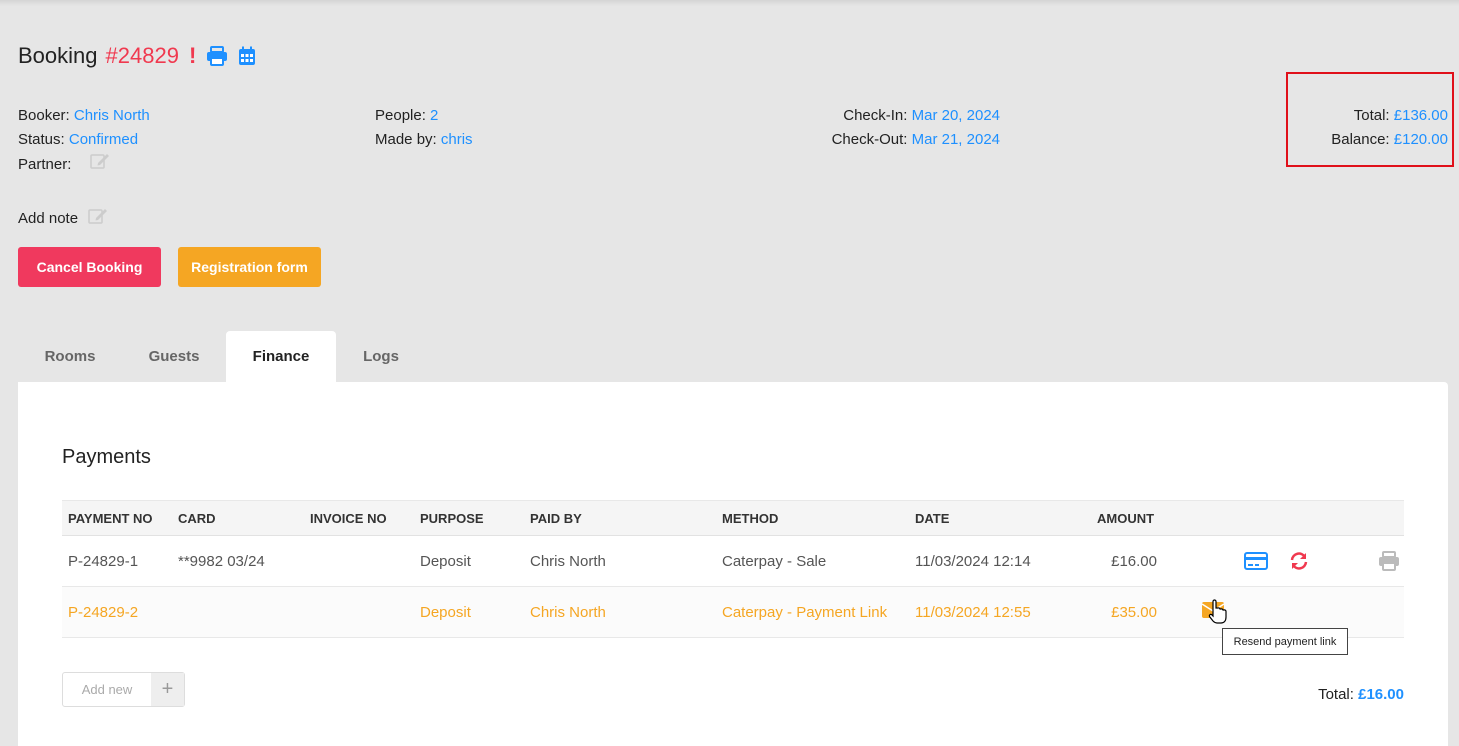  What do you see at coordinates (192, 55) in the screenshot?
I see `alert-icon: !` at bounding box center [192, 55].